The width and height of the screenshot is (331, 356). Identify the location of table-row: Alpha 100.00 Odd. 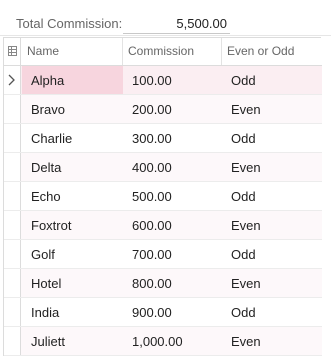
(163, 80).